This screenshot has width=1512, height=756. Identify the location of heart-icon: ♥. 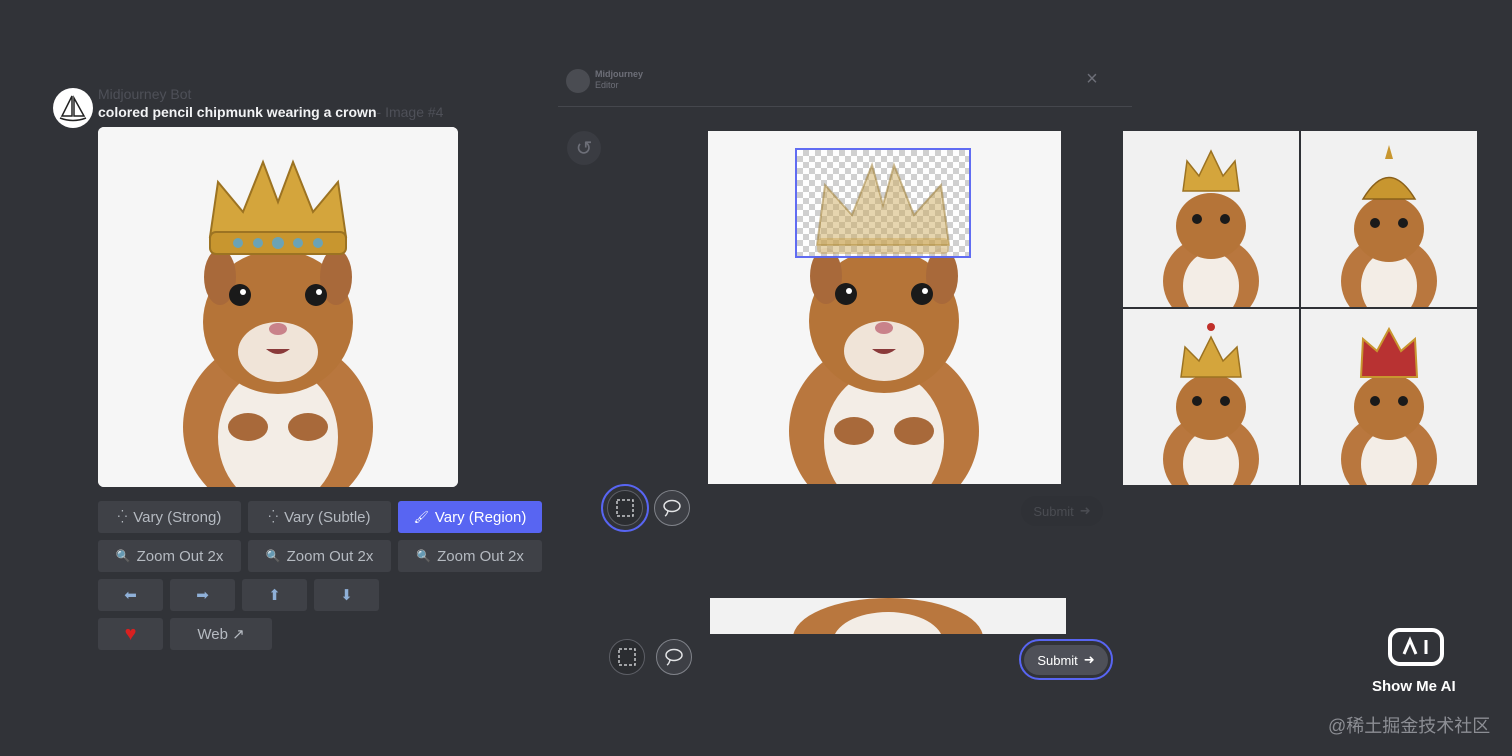
(130, 633).